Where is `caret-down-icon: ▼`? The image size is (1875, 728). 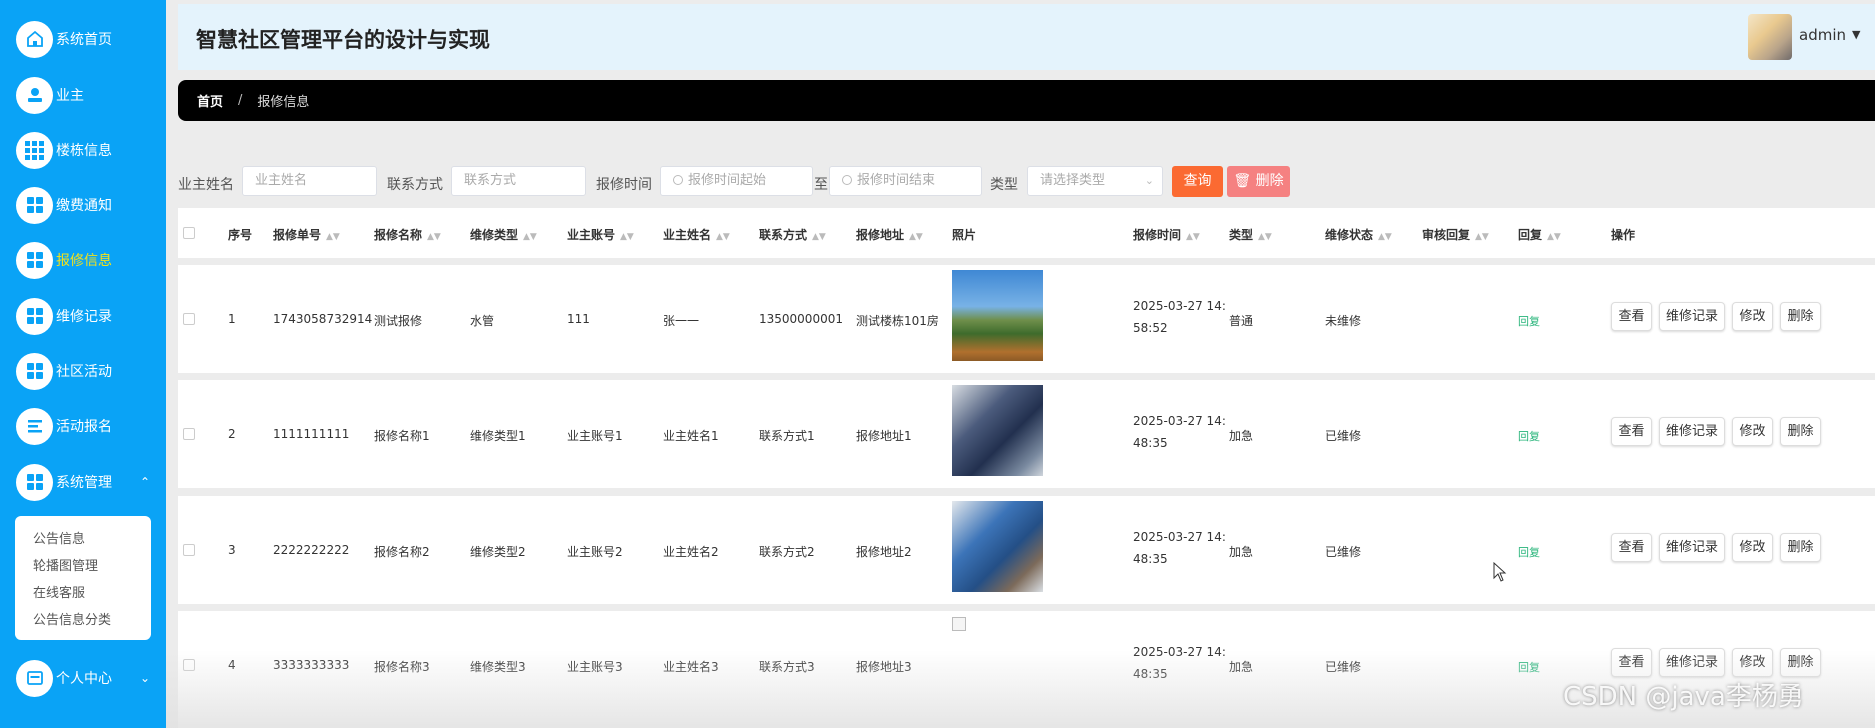
caret-down-icon: ▼ is located at coordinates (1856, 34).